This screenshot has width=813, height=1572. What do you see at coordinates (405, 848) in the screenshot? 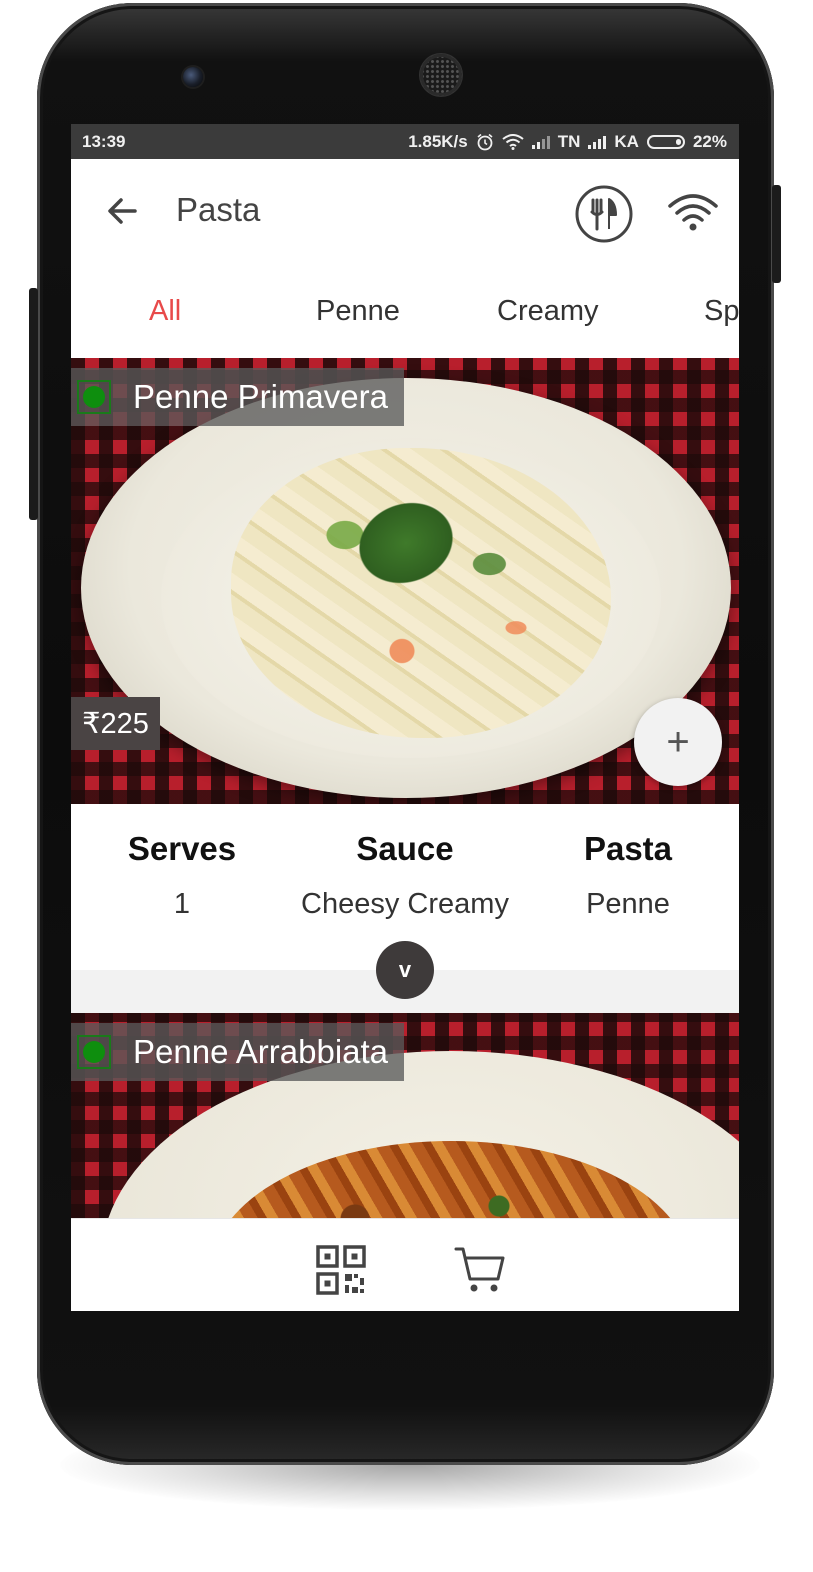
I see `detail-heading: Sauce` at bounding box center [405, 848].